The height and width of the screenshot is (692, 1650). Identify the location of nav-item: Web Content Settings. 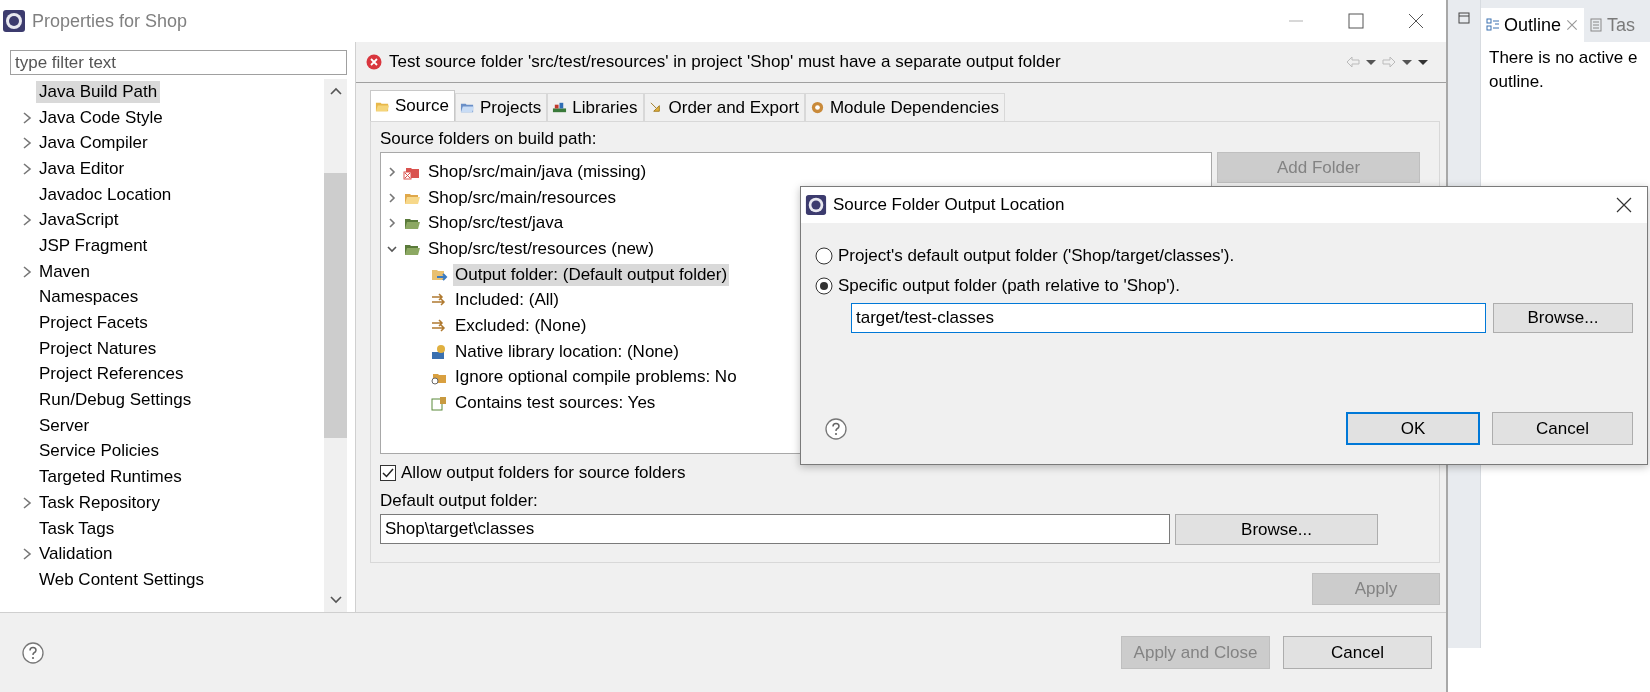
(122, 579).